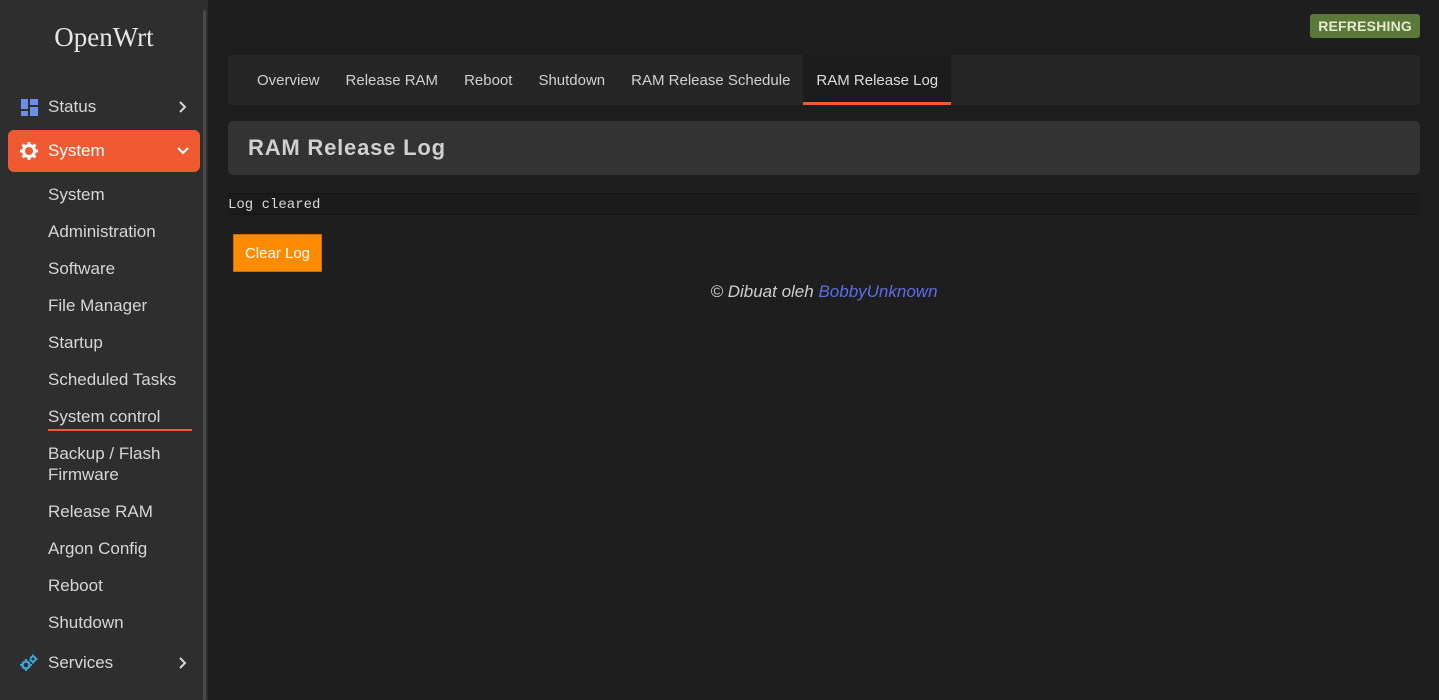 Image resolution: width=1439 pixels, height=700 pixels. What do you see at coordinates (877, 291) in the screenshot?
I see `author-link: BobbyUnknown` at bounding box center [877, 291].